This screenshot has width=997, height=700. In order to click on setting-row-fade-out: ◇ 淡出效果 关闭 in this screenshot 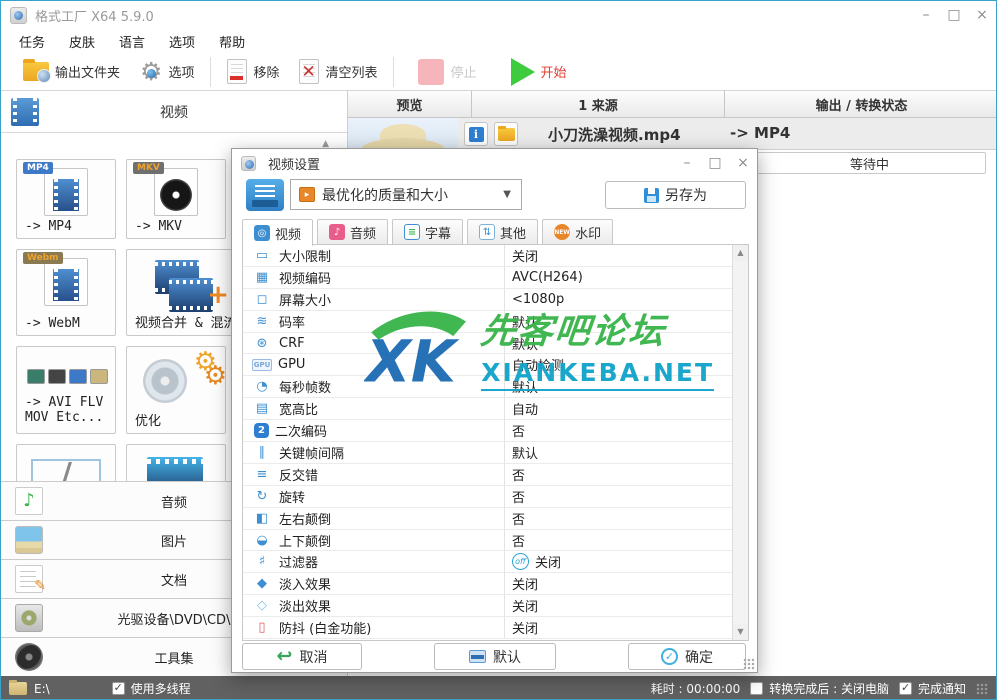, I will do `click(488, 606)`.